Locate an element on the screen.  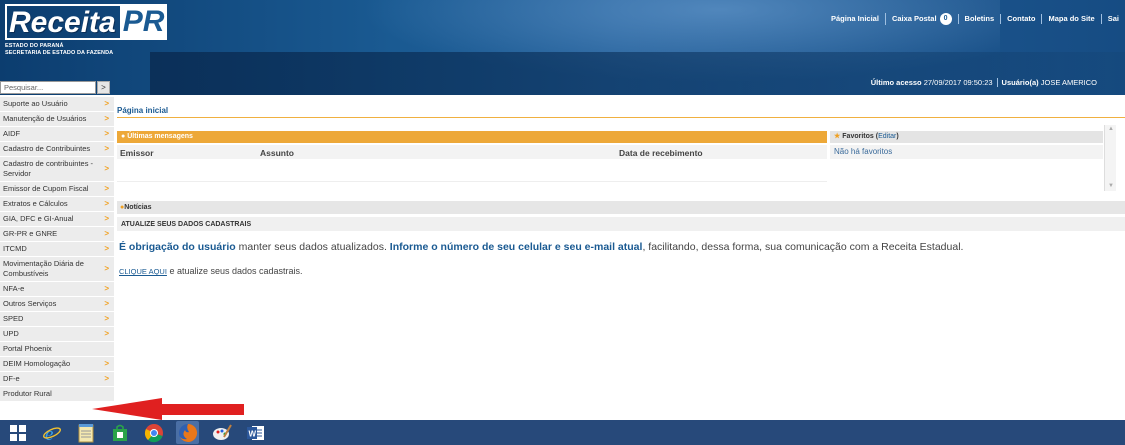
sidebar-item-label: GR-PR e GNRE is located at coordinates (30, 233).